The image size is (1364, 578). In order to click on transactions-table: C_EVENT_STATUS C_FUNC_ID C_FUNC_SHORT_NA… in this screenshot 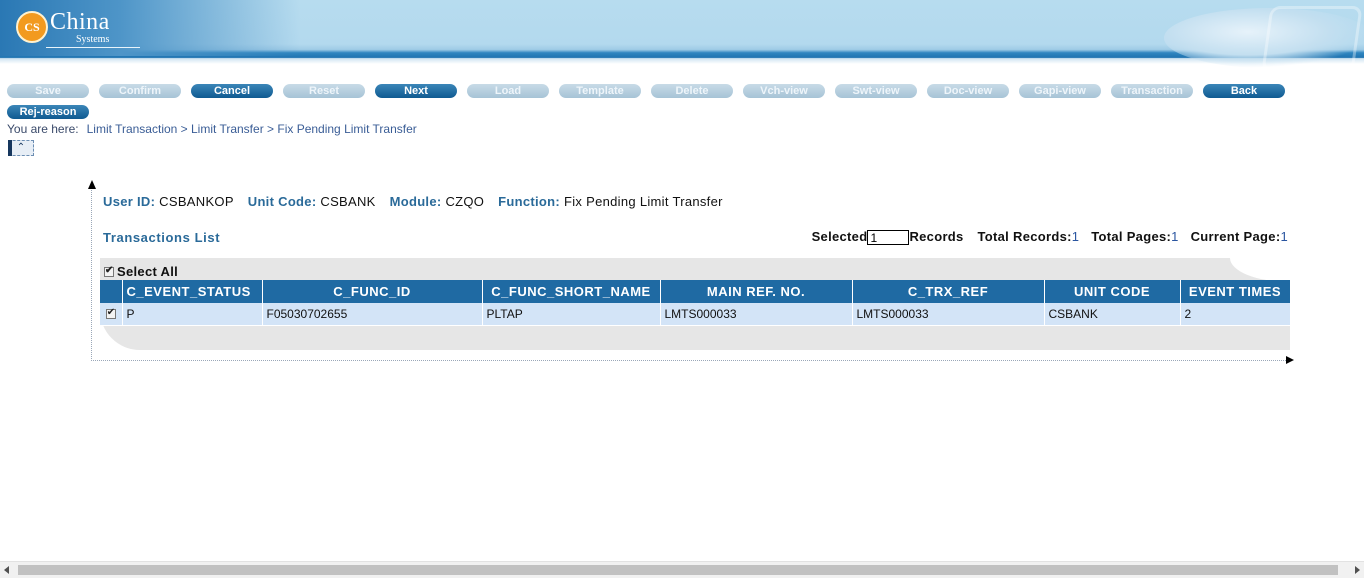, I will do `click(695, 303)`.